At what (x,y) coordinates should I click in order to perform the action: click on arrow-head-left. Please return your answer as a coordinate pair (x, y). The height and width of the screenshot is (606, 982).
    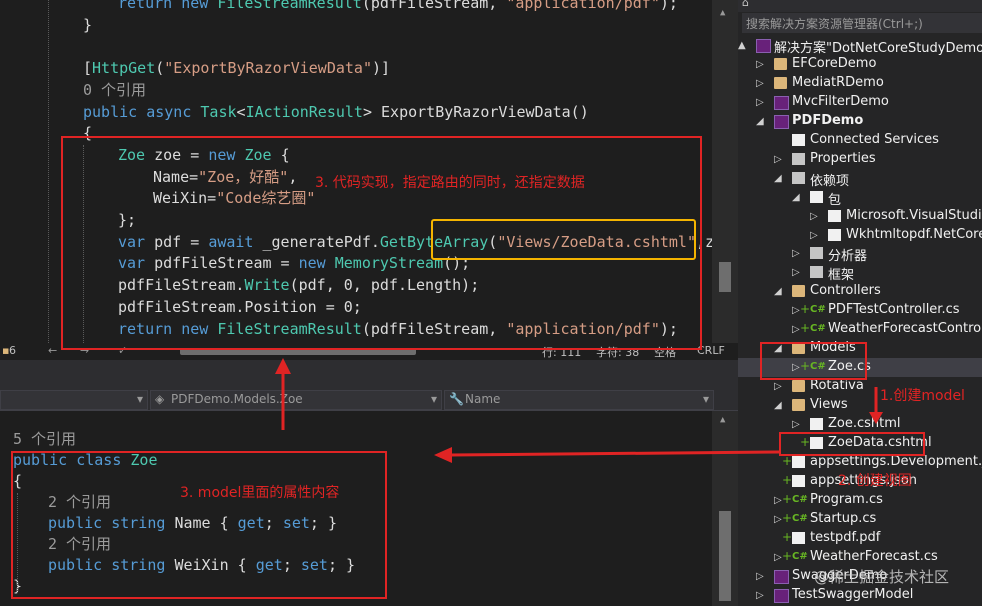
    Looking at the image, I should click on (443, 455).